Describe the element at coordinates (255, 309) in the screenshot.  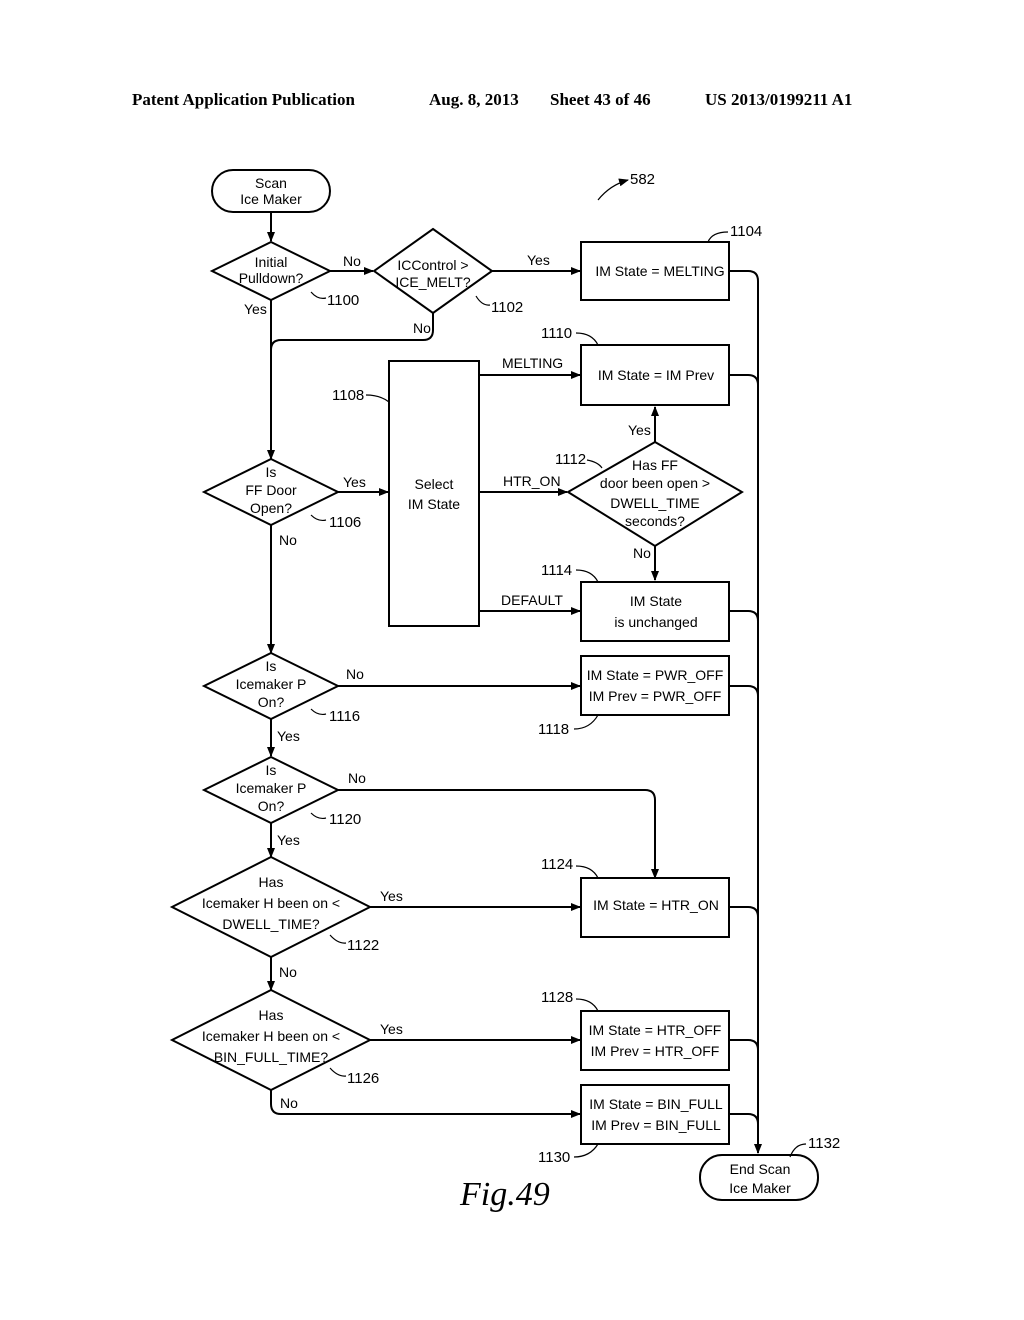
I see `label-pulldown-yes: Yes` at that location.